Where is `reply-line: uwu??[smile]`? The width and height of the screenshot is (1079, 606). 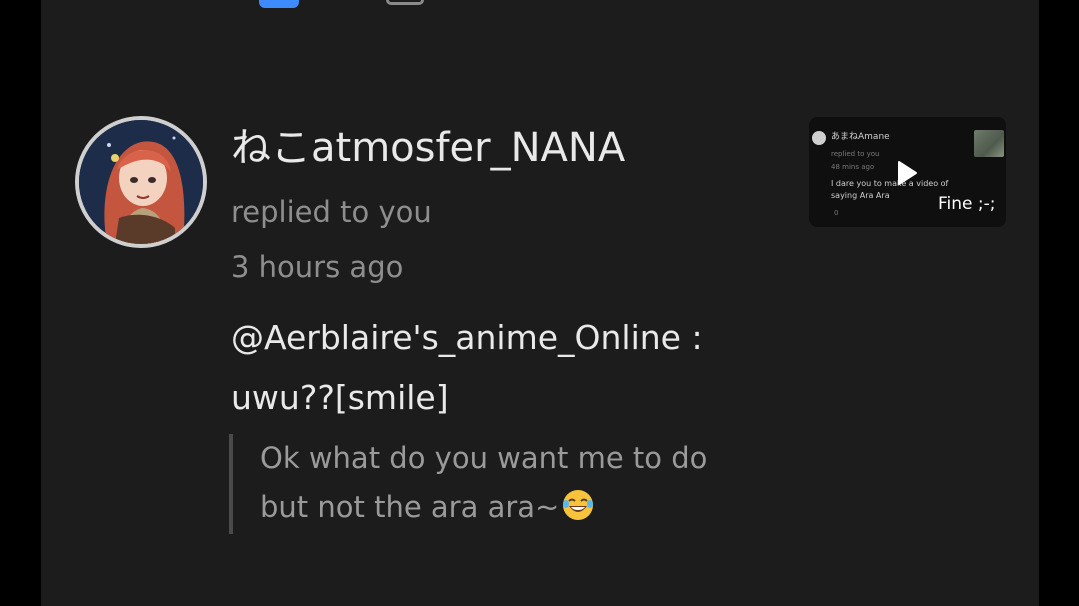 reply-line: uwu??[smile] is located at coordinates (340, 397).